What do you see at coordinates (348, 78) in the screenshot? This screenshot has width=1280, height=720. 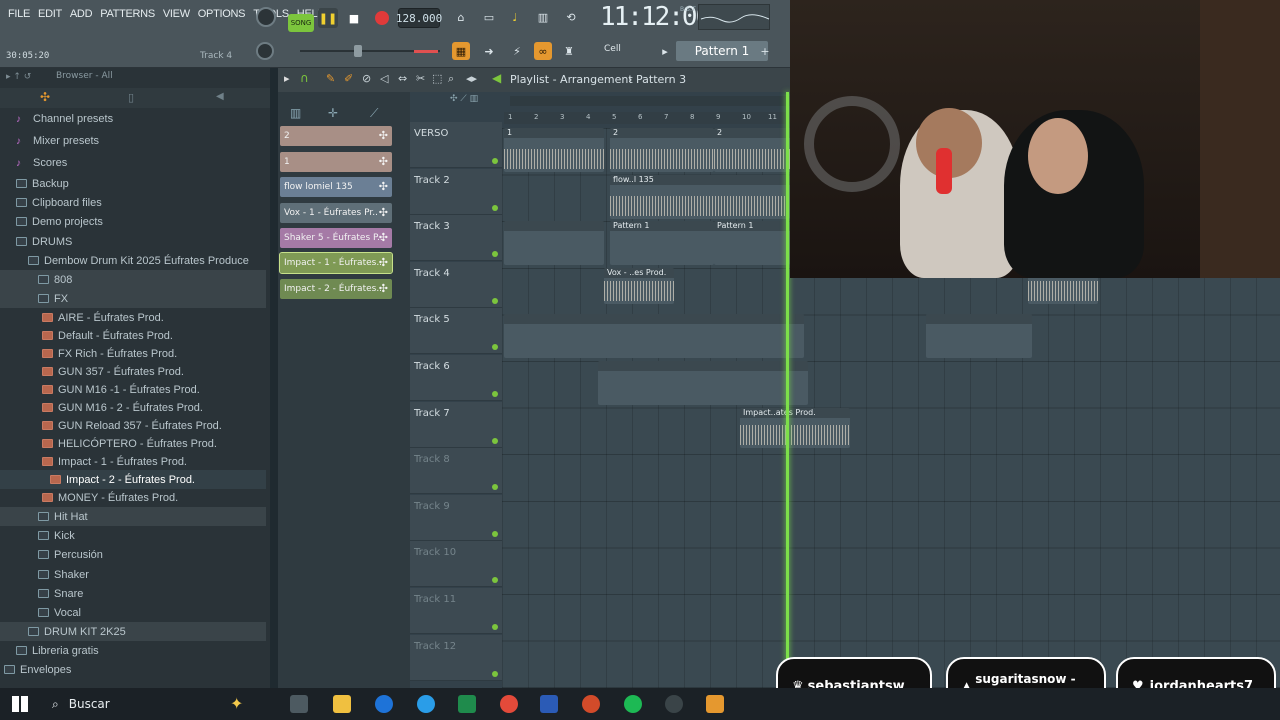 I see `paint-icon: ✐` at bounding box center [348, 78].